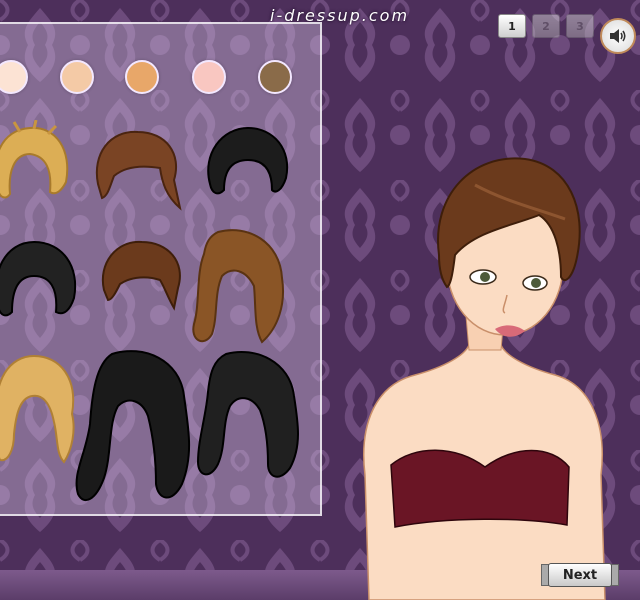 The image size is (640, 600). Describe the element at coordinates (580, 26) in the screenshot. I see `page-tab-3: 3` at that location.